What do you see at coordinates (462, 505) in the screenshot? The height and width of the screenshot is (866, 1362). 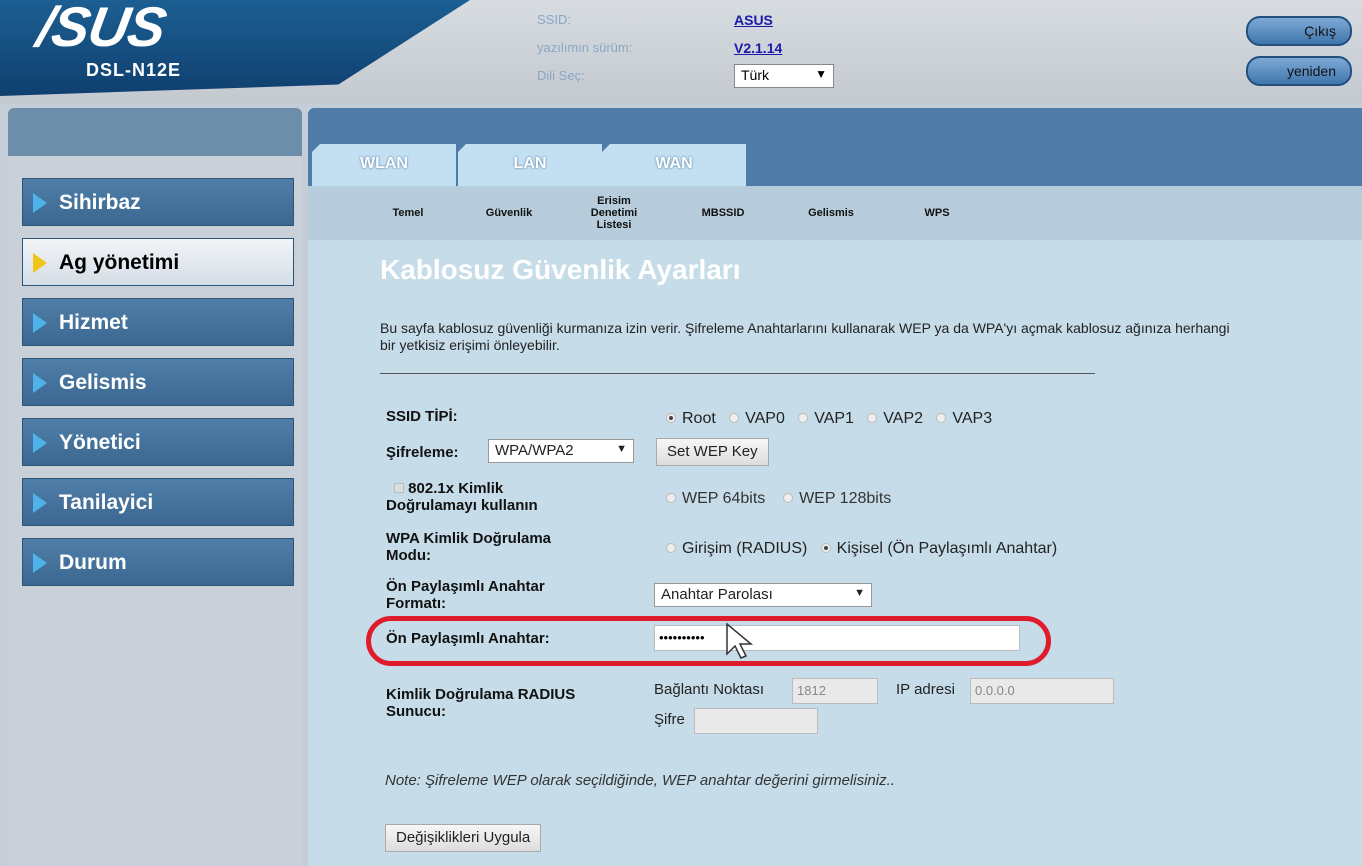 I see `dot1x-label-line2: Doğrulamayı kullanın` at bounding box center [462, 505].